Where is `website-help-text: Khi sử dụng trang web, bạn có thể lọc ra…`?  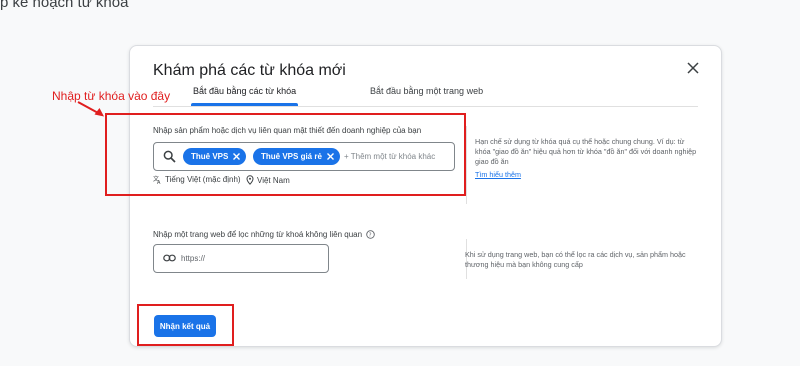 website-help-text: Khi sử dụng trang web, bạn có thể lọc ra… is located at coordinates (575, 259).